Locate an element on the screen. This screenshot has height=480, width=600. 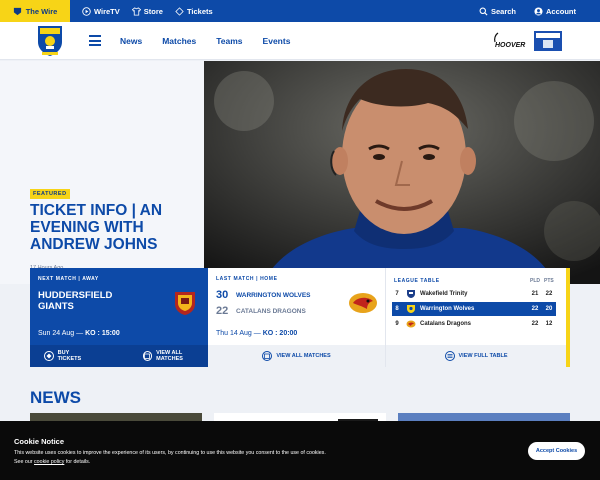
svg-text: HOOVER is located at coordinates (510, 45).